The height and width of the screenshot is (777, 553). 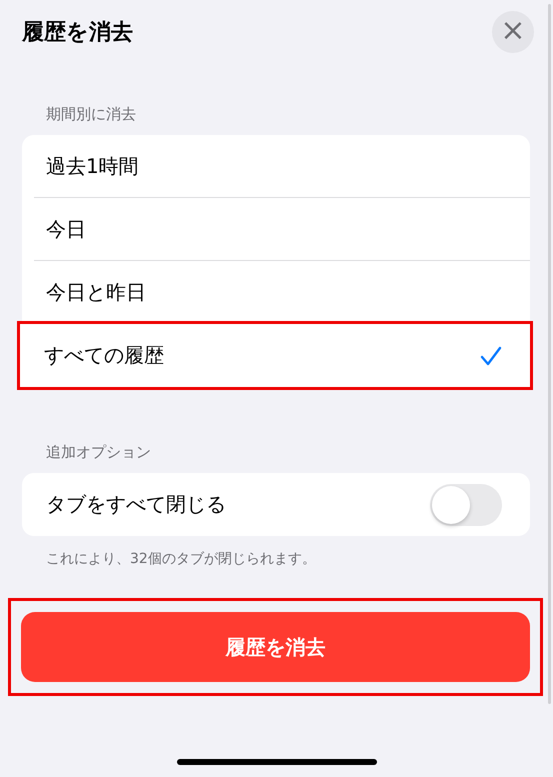 I want to click on checkmark-icon, so click(x=491, y=356).